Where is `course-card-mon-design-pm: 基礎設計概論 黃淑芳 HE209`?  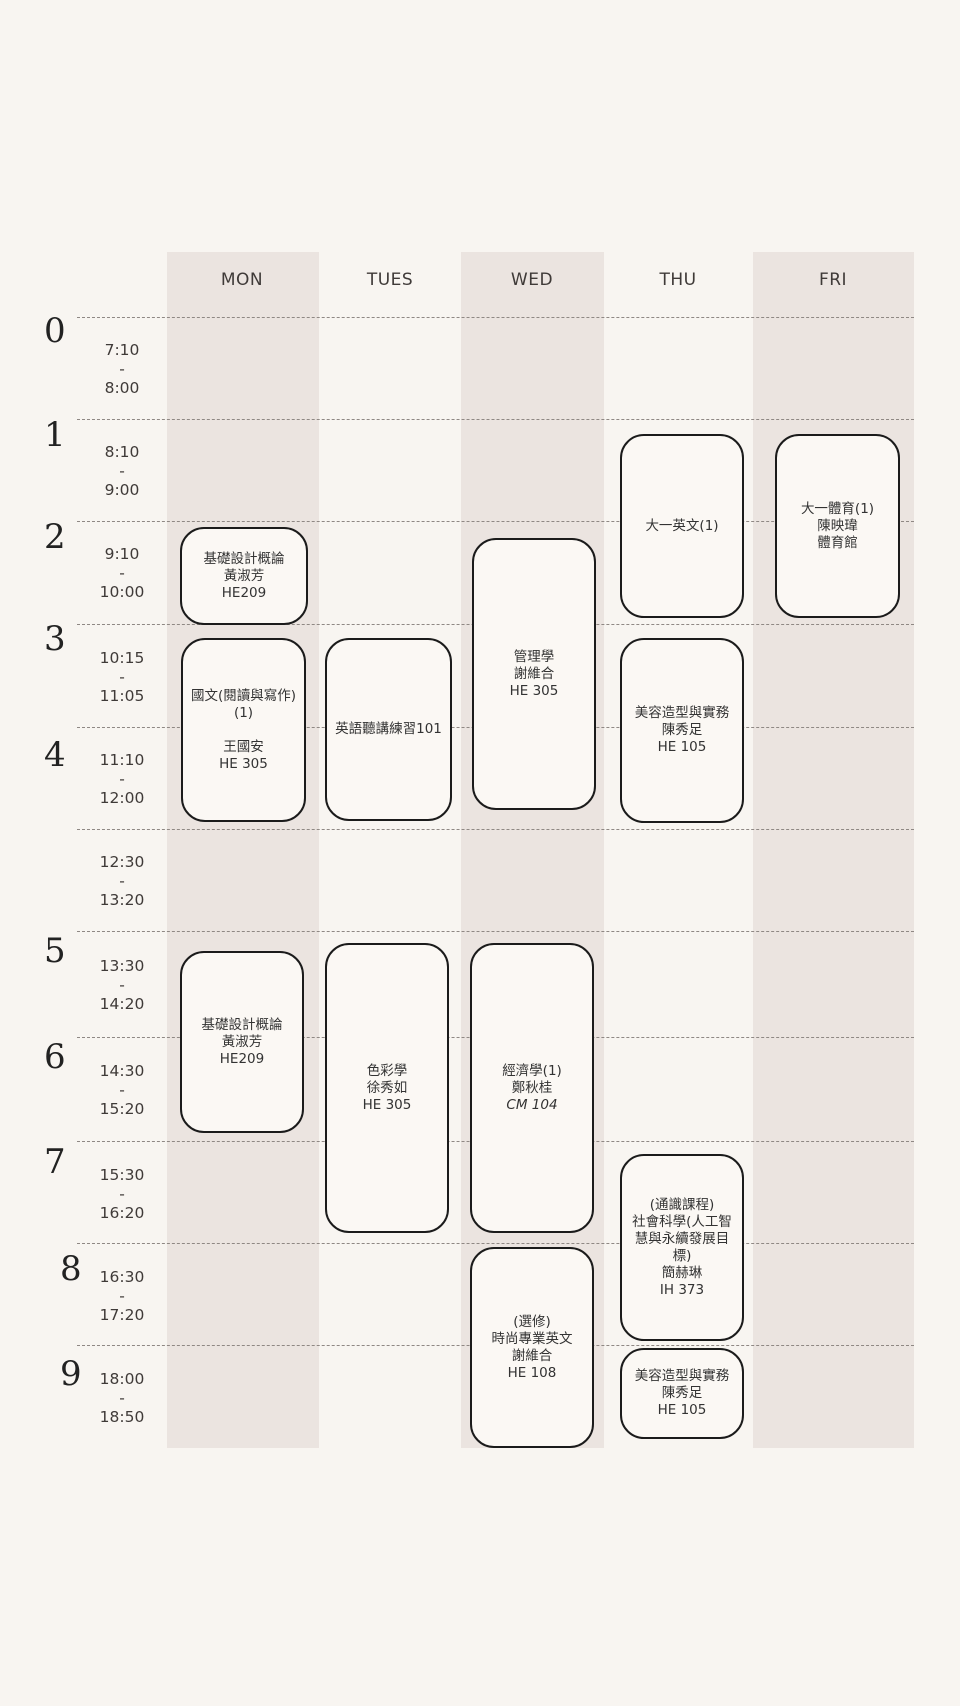 course-card-mon-design-pm: 基礎設計概論 黃淑芳 HE209 is located at coordinates (242, 1042).